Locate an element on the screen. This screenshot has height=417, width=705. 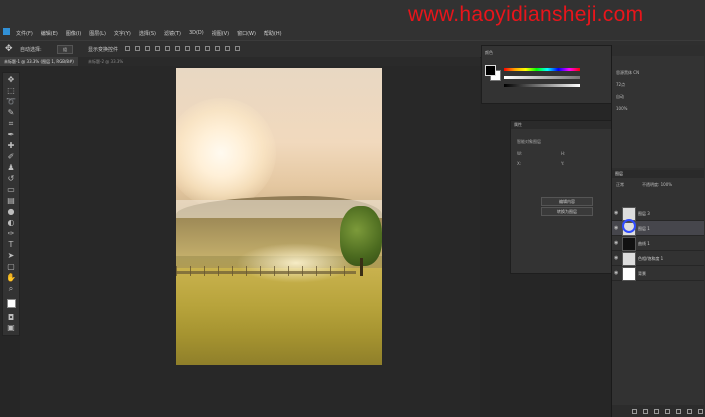
layers-footer is located at coordinates (658, 411).